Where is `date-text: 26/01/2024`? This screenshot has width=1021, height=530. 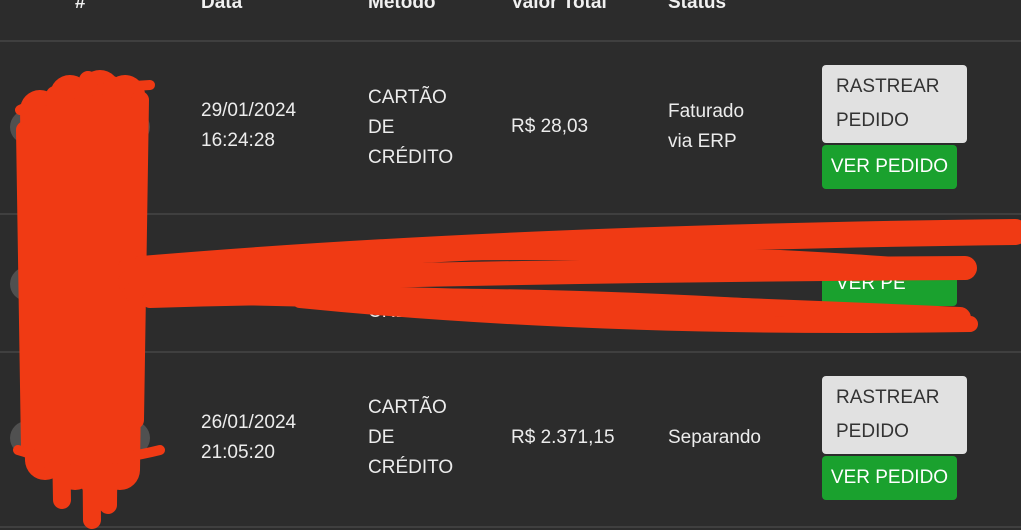 date-text: 26/01/2024 is located at coordinates (249, 422).